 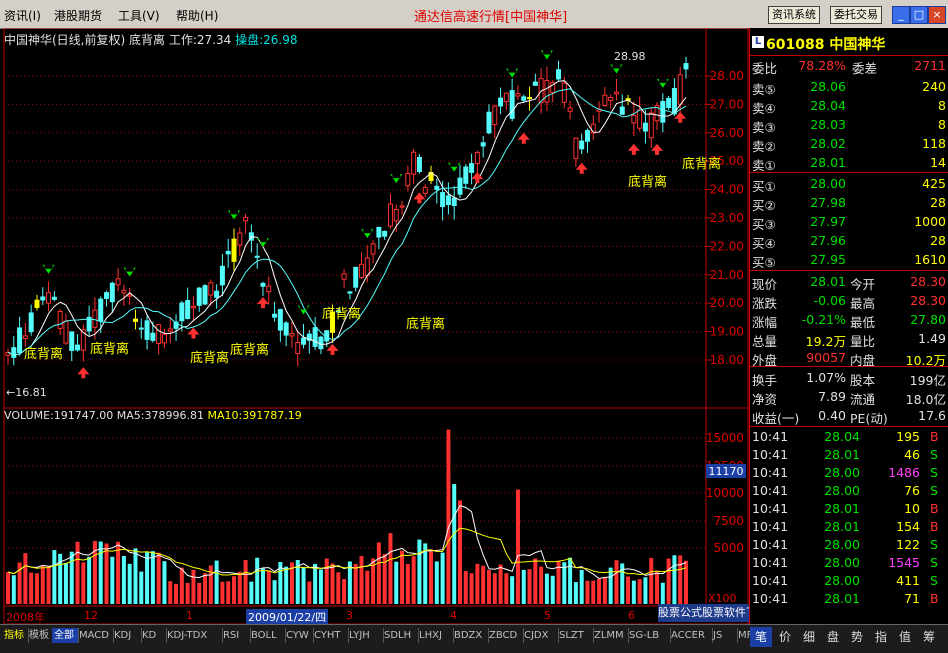 I want to click on panel-tab-2: 细, so click(x=809, y=637).